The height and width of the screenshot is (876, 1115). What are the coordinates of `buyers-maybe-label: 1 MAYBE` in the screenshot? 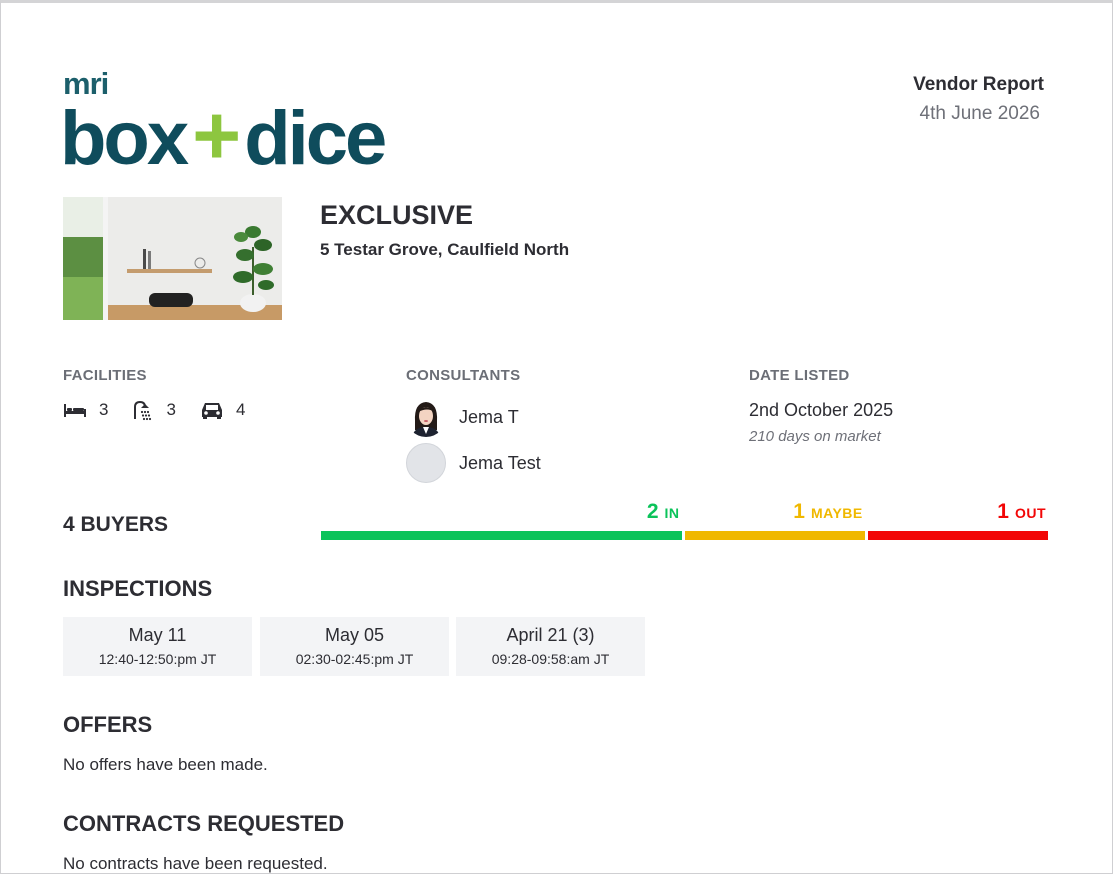 It's located at (827, 512).